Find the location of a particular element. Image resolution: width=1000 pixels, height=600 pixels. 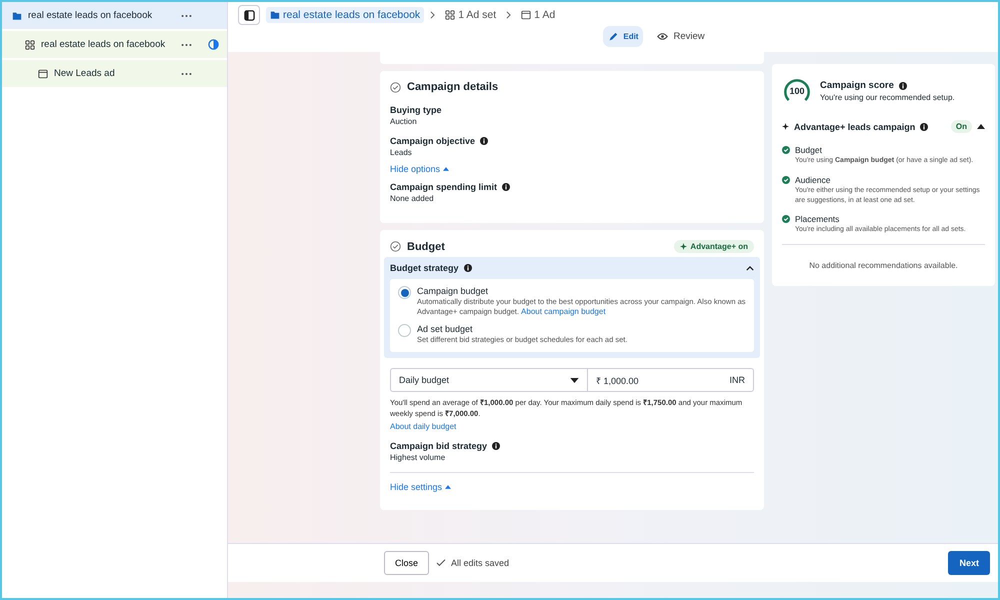

mode-tab: Review is located at coordinates (681, 36).